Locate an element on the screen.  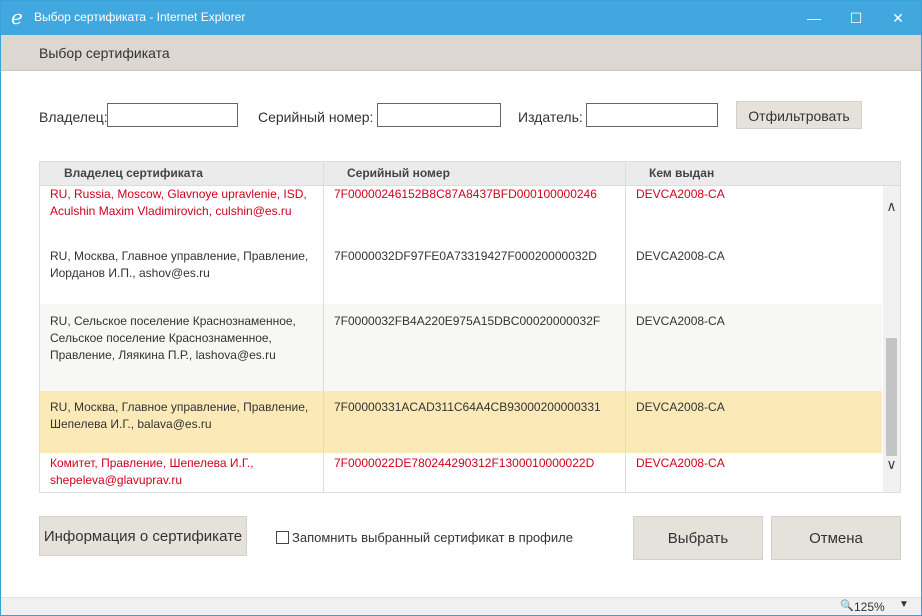
remember-checkbox is located at coordinates (282, 537).